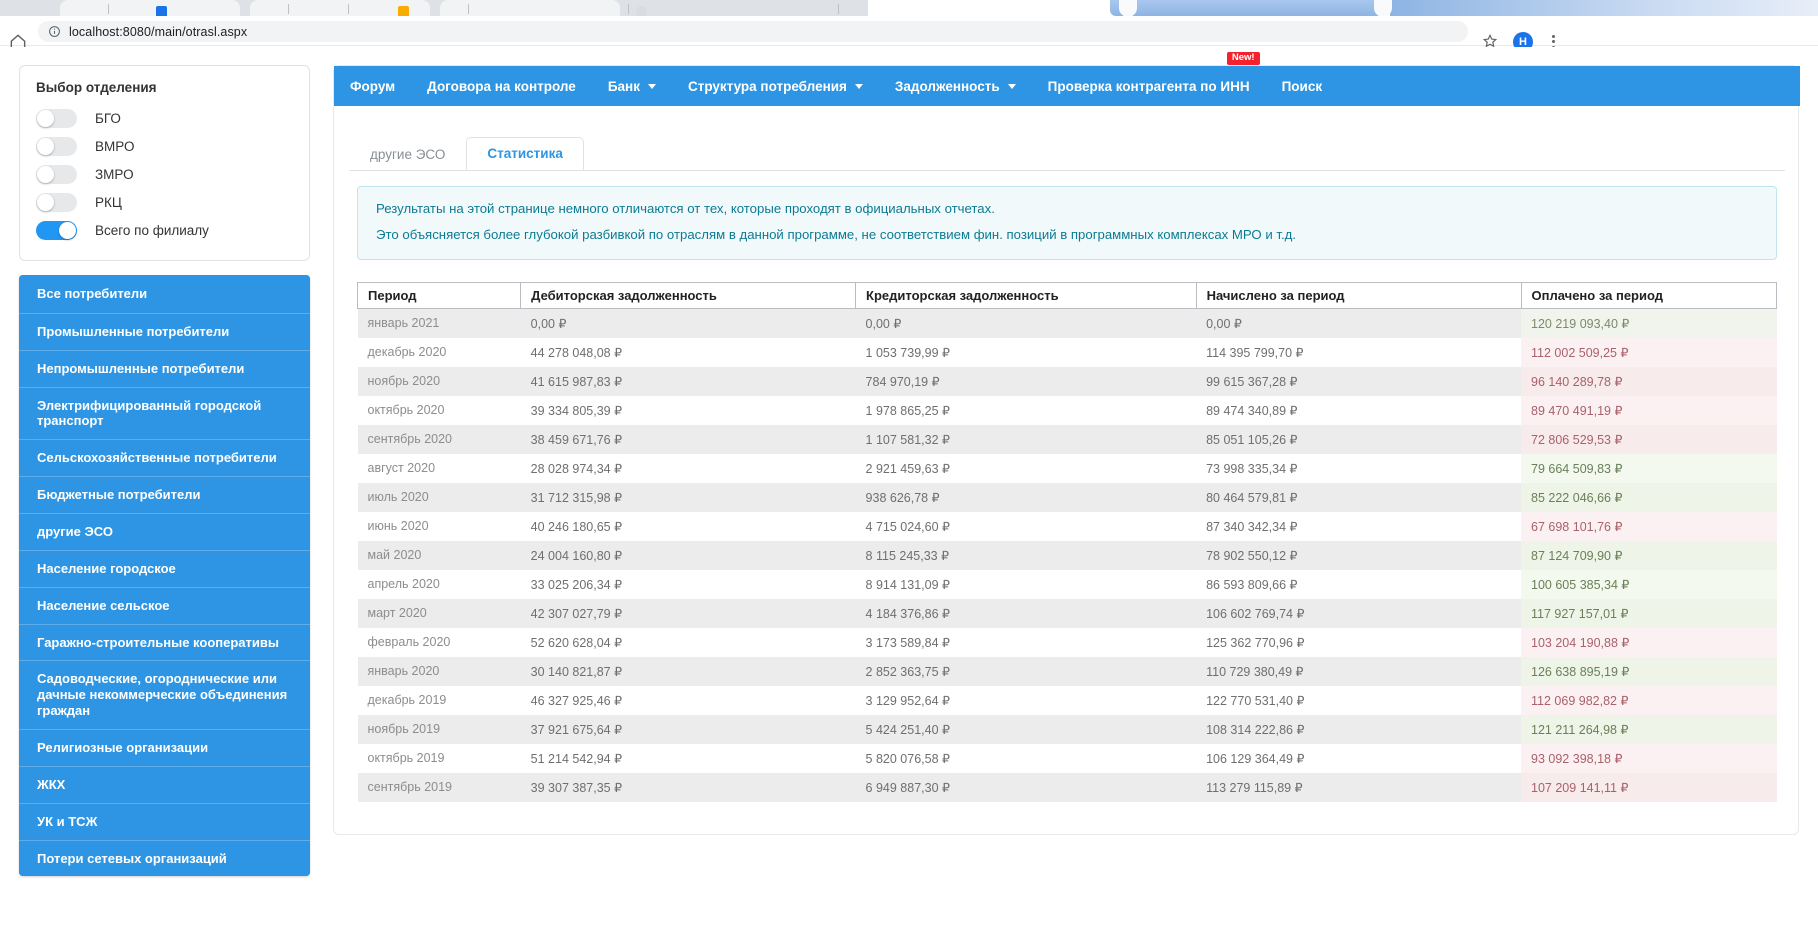 This screenshot has height=944, width=1818. What do you see at coordinates (1359, 526) in the screenshot?
I see `table-cell-accrued: 87 340 342,34 ₽` at bounding box center [1359, 526].